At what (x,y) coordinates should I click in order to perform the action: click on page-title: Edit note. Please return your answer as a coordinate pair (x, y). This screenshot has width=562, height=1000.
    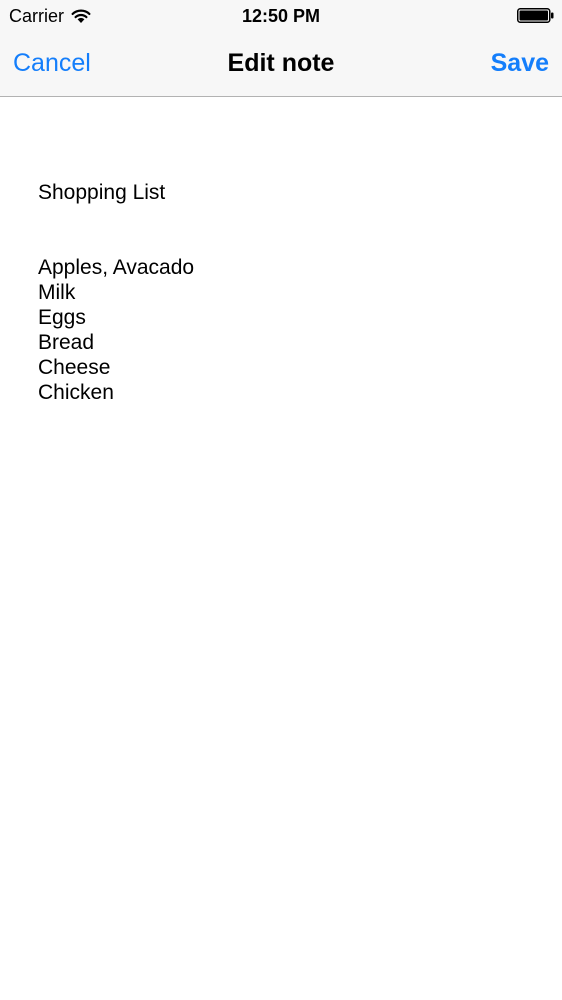
    Looking at the image, I should click on (281, 63).